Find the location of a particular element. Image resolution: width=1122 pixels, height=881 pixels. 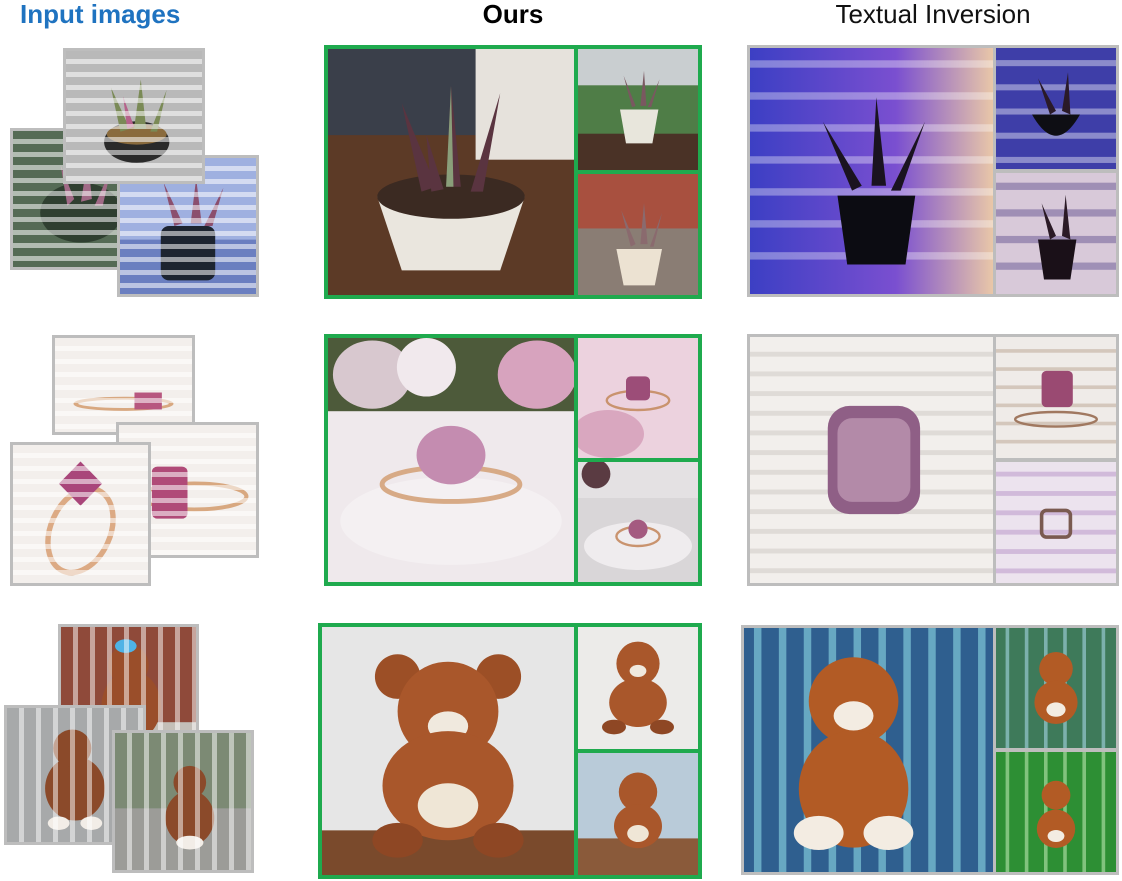

ours-plant-grid is located at coordinates (513, 172).